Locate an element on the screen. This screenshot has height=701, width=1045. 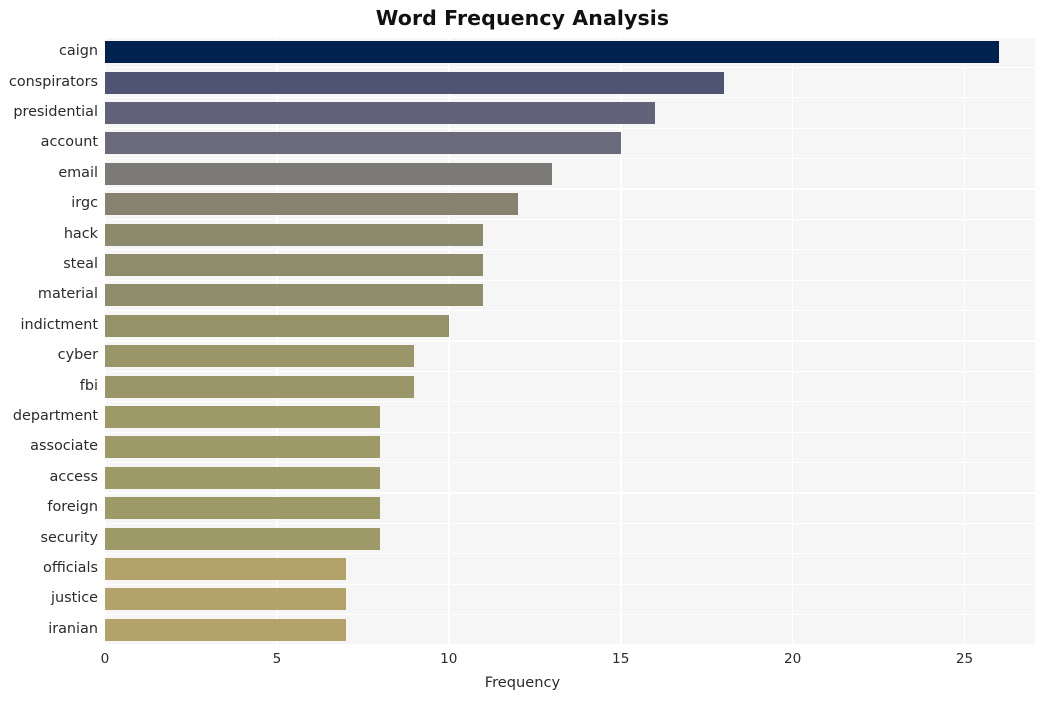
y-tick-label: foreign is located at coordinates (72, 507).